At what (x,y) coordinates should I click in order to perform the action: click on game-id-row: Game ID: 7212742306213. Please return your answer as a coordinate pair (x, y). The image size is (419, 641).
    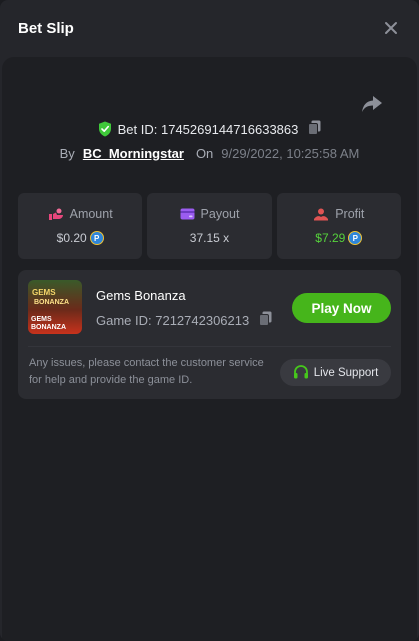
    Looking at the image, I should click on (184, 320).